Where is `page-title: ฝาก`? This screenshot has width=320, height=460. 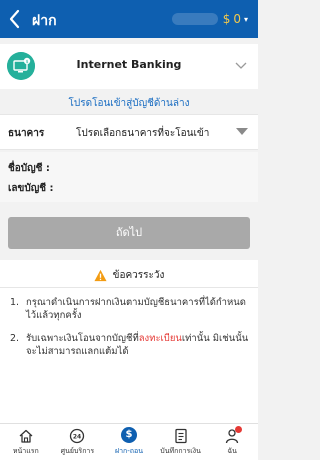
page-title: ฝาก is located at coordinates (44, 21).